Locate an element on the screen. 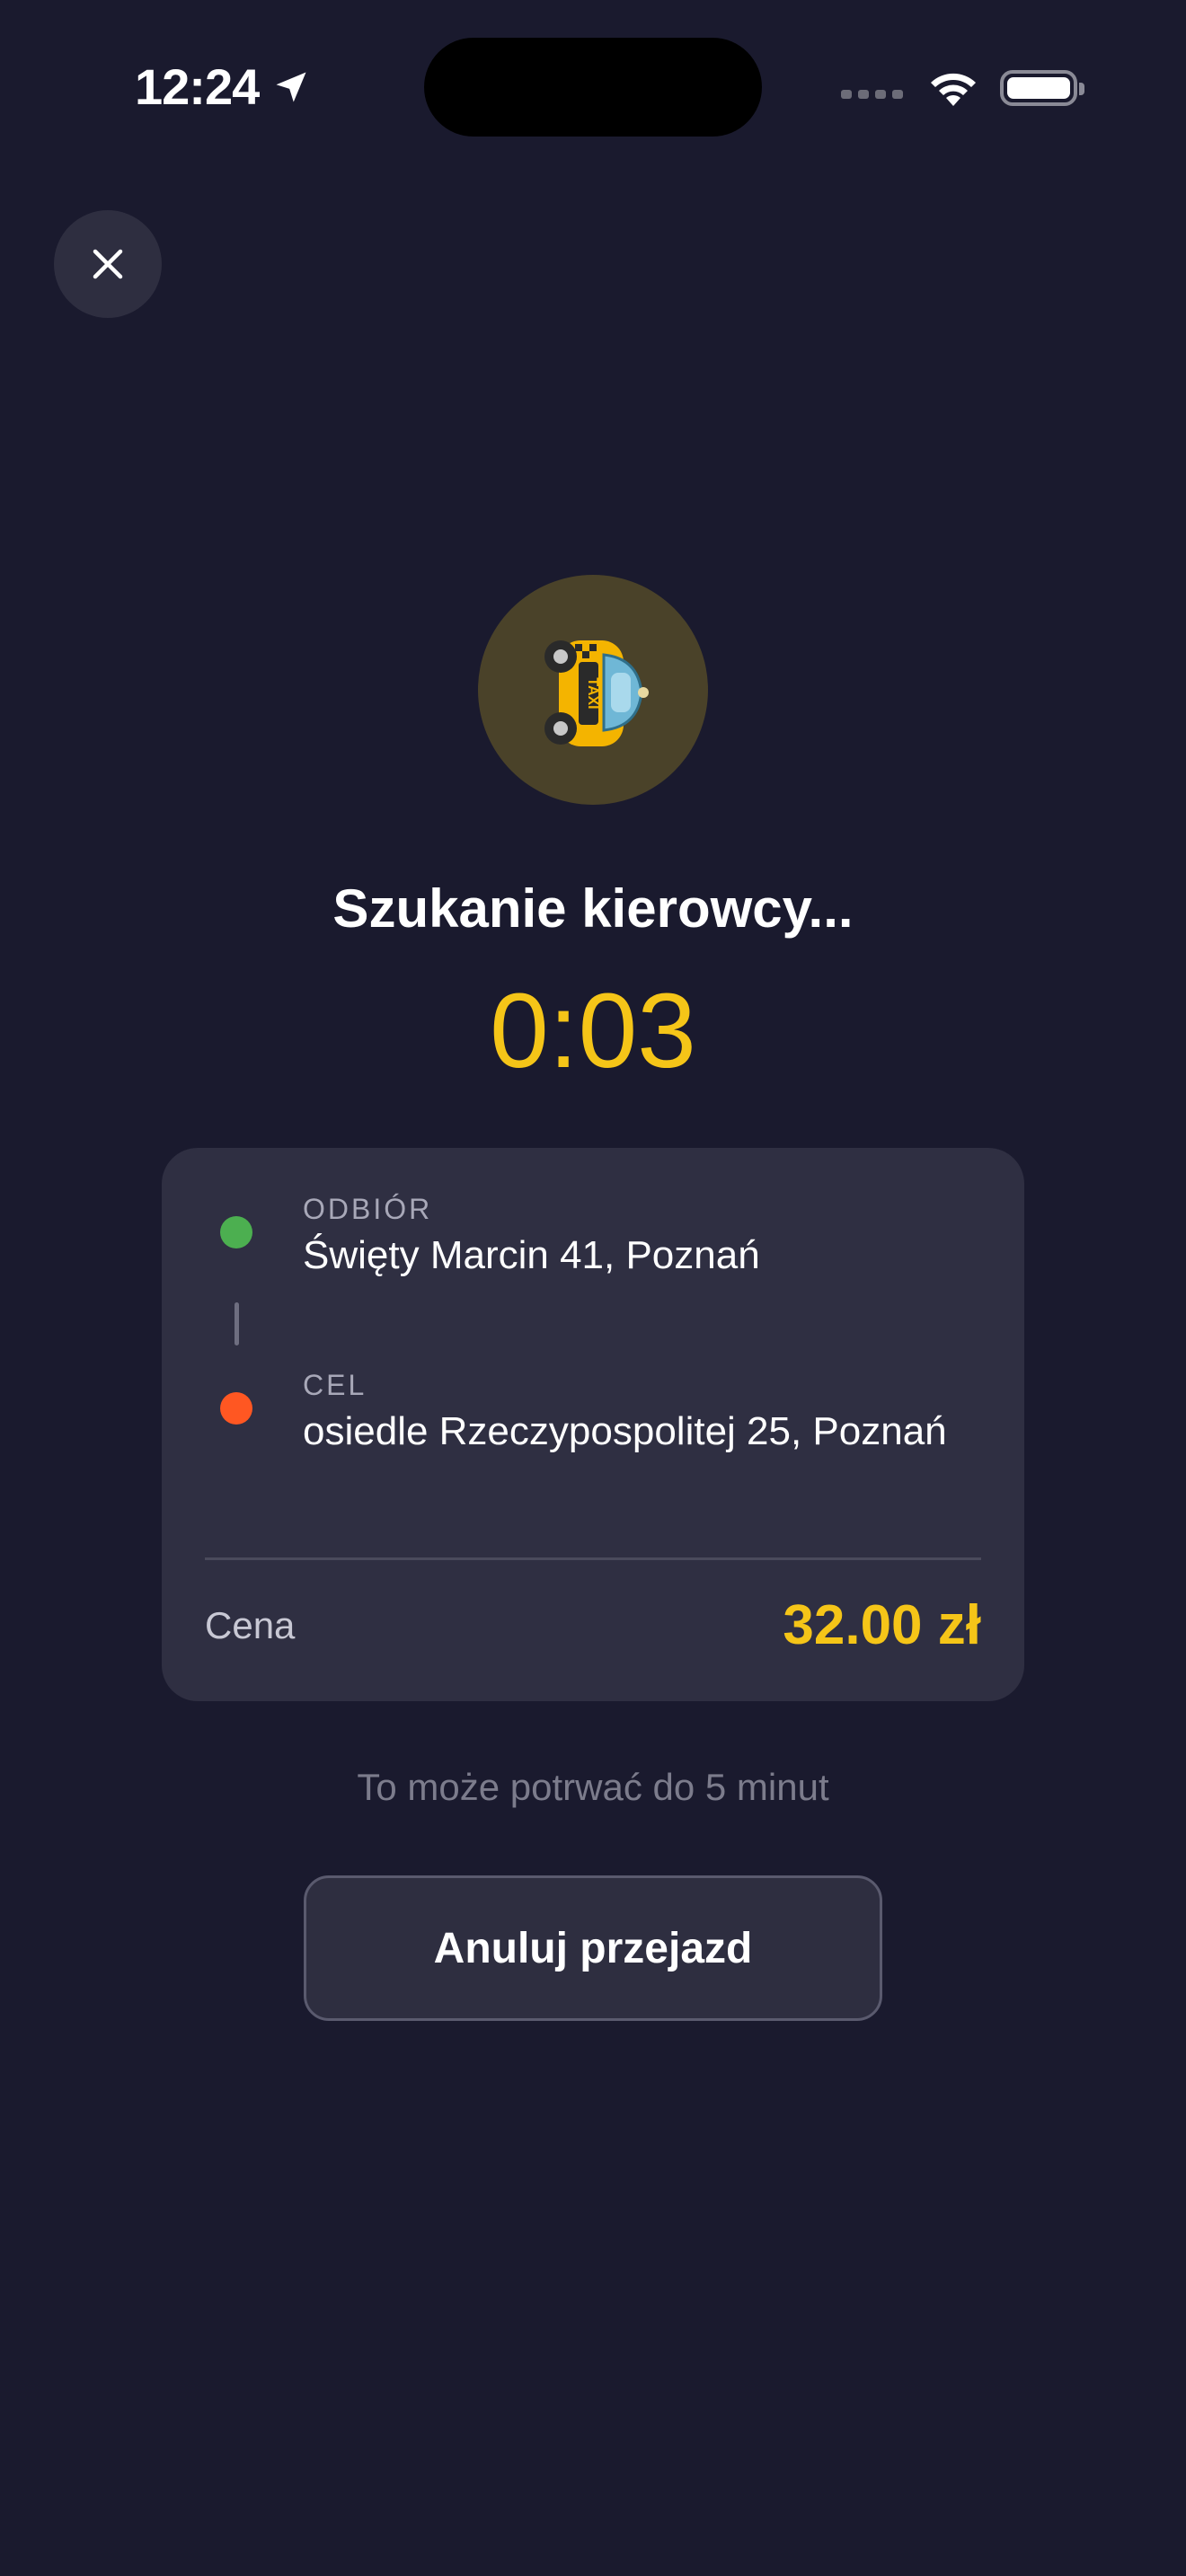  close-icon is located at coordinates (108, 264).